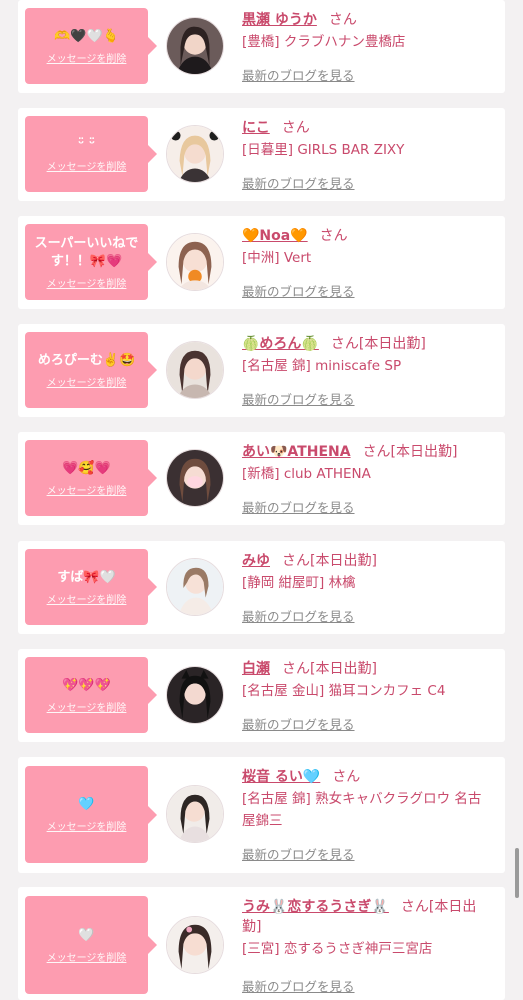  I want to click on shop-text: [三宮] 恋するうさぎ神戸三宮店, so click(337, 949).